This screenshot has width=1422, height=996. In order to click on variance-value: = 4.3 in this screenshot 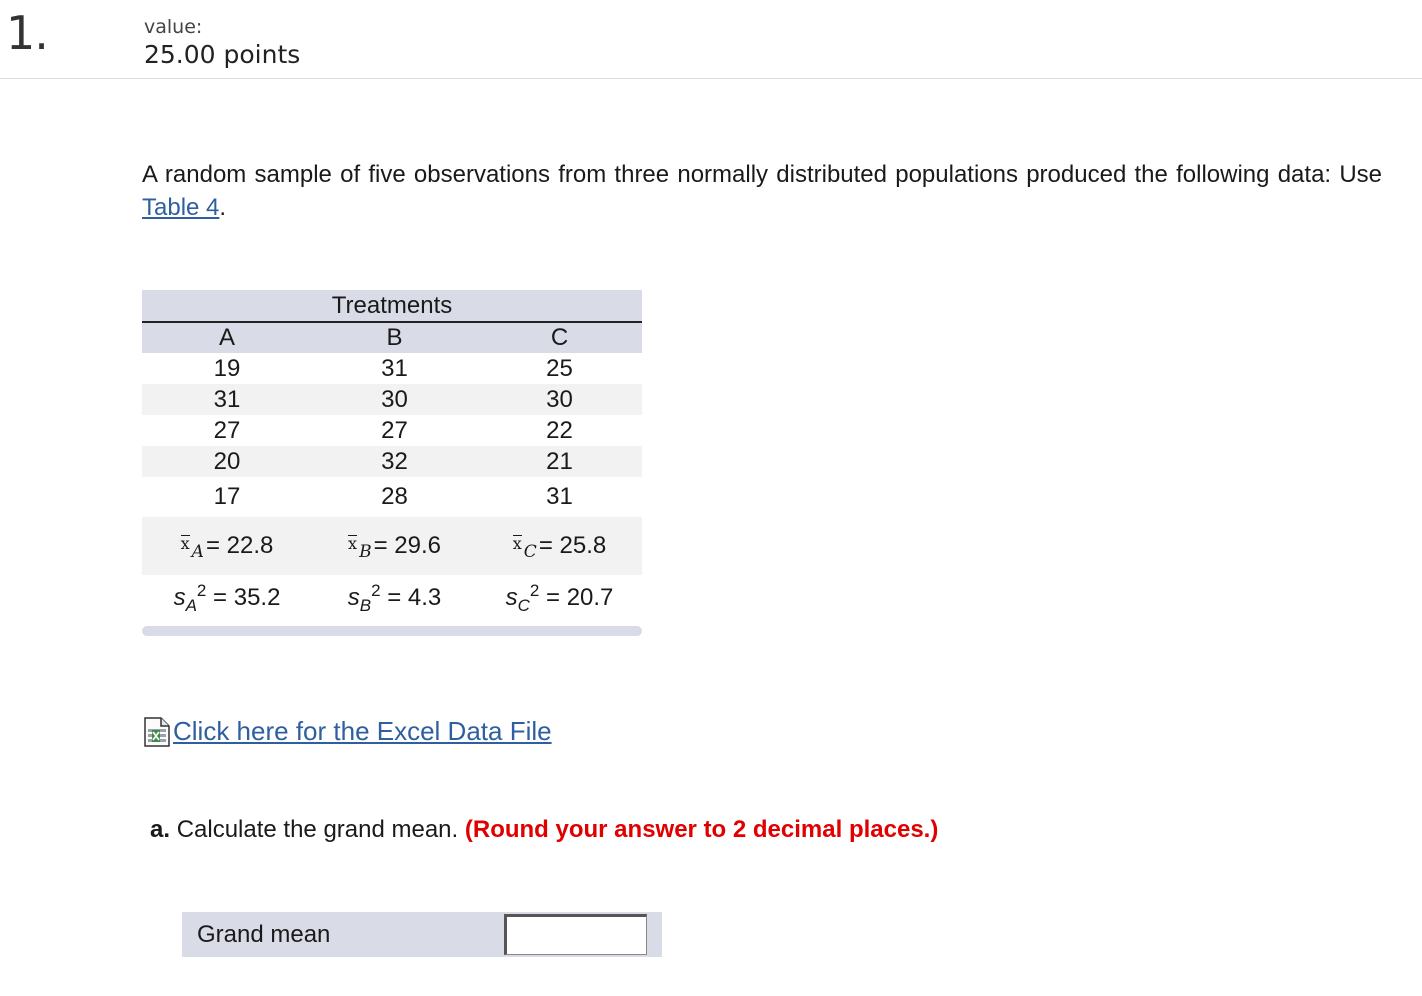, I will do `click(411, 597)`.